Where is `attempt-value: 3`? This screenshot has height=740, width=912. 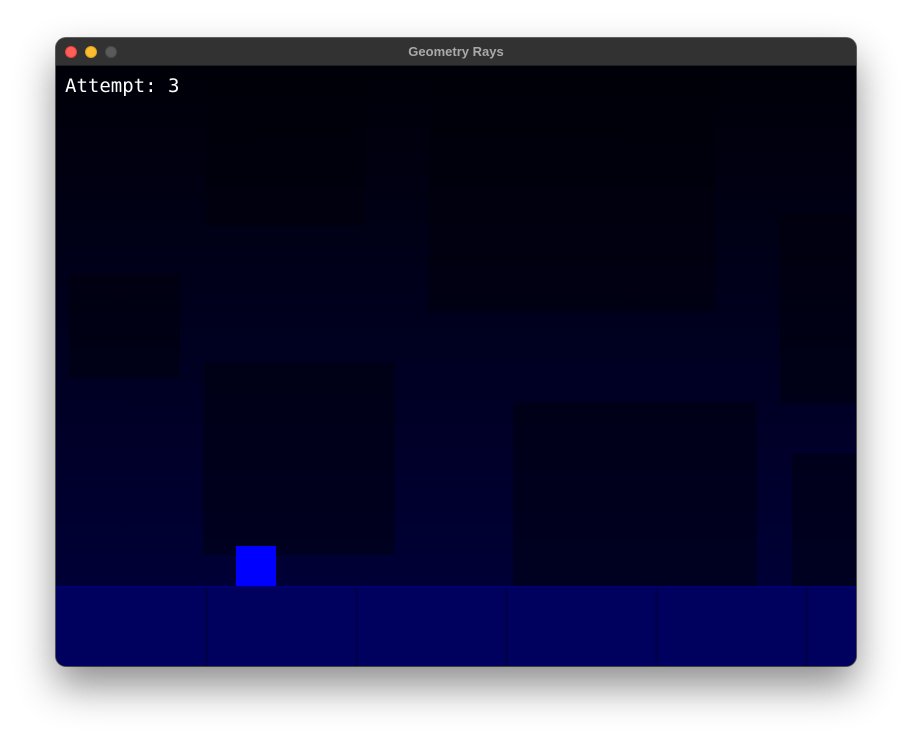 attempt-value: 3 is located at coordinates (173, 86).